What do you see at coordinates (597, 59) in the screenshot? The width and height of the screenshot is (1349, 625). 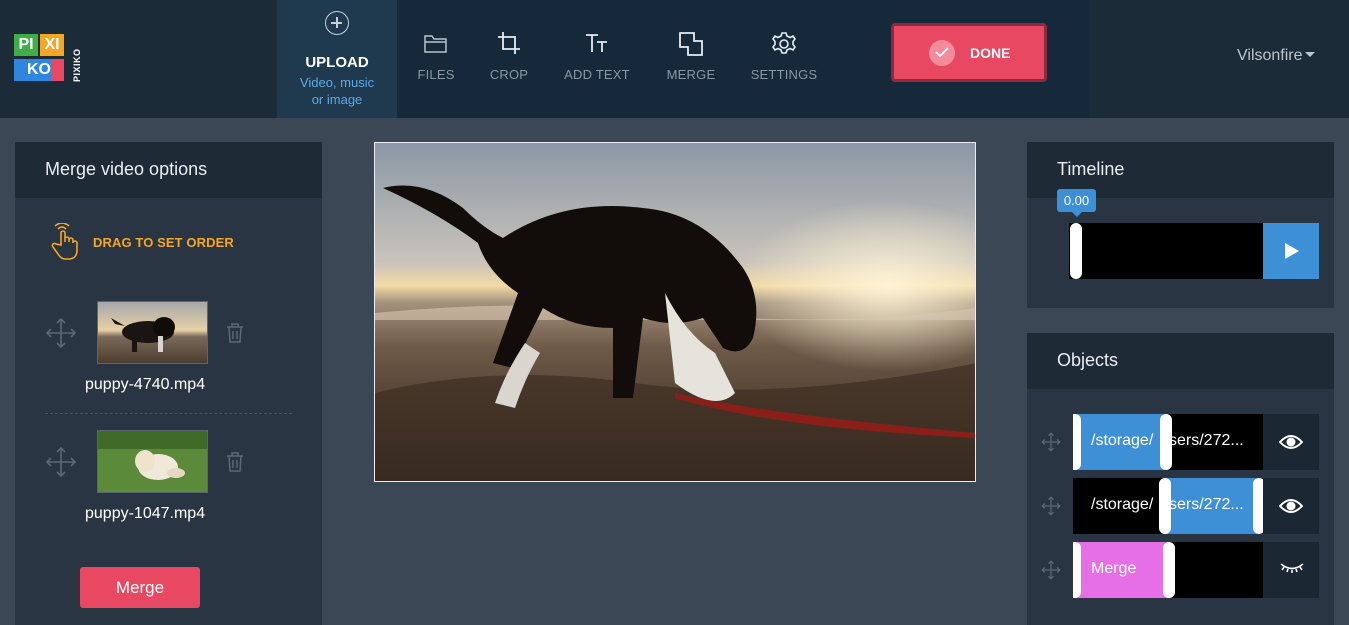 I see `nav-add-text: ADD TEXT` at bounding box center [597, 59].